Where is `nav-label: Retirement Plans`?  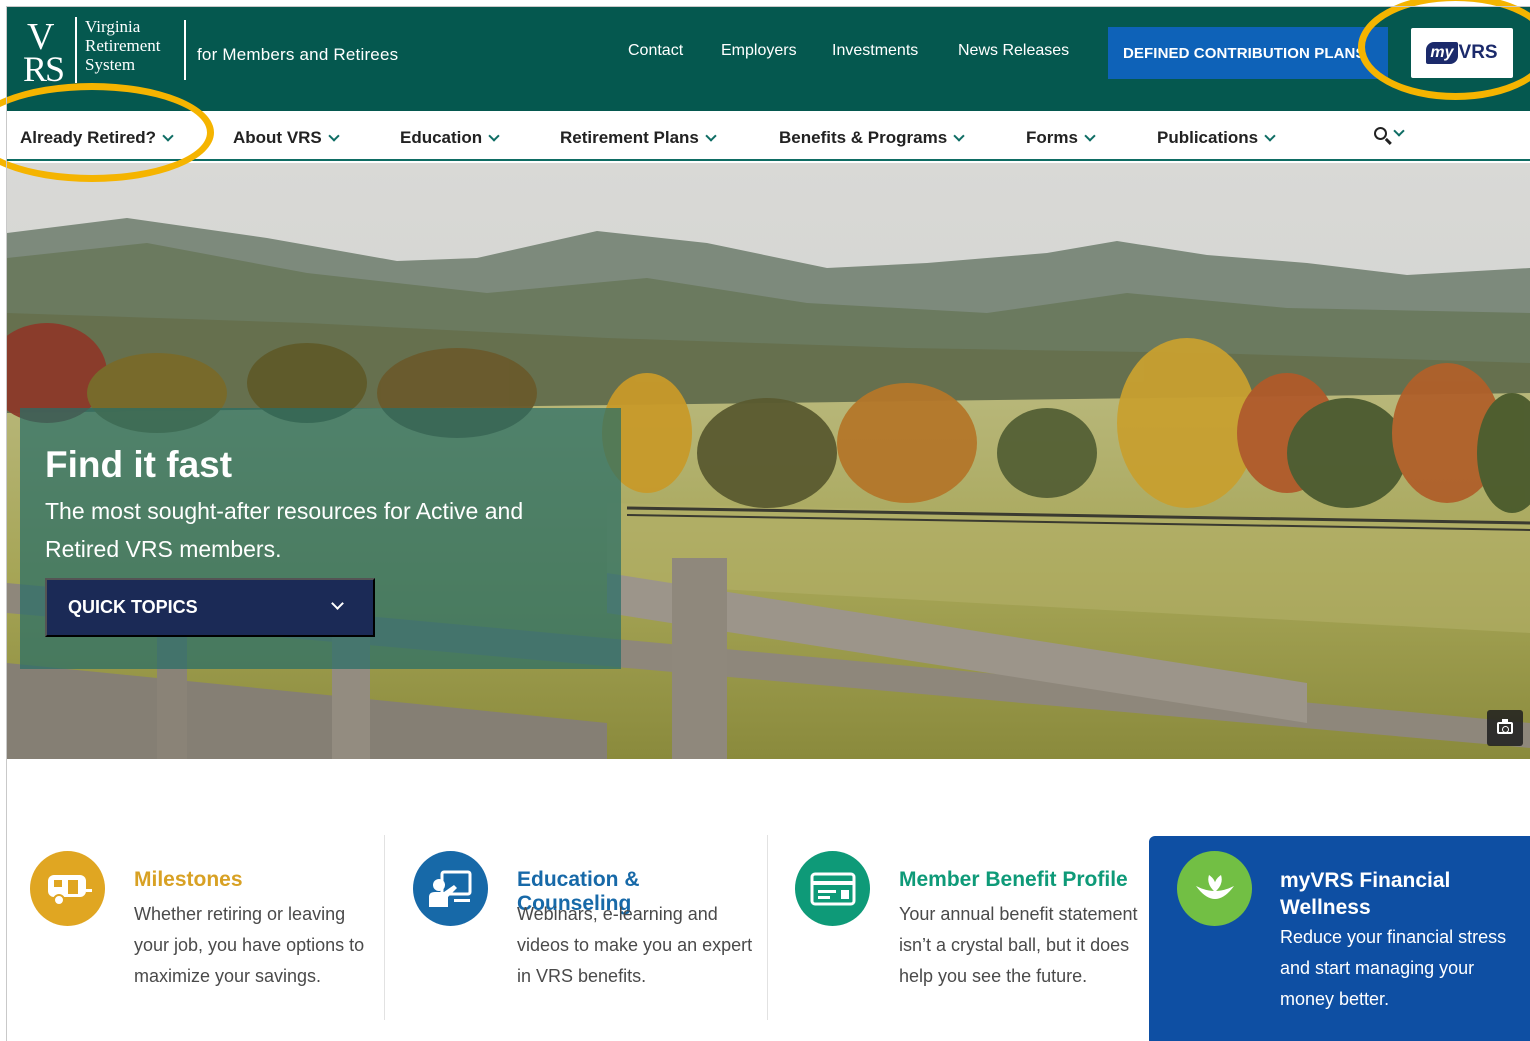 nav-label: Retirement Plans is located at coordinates (629, 137).